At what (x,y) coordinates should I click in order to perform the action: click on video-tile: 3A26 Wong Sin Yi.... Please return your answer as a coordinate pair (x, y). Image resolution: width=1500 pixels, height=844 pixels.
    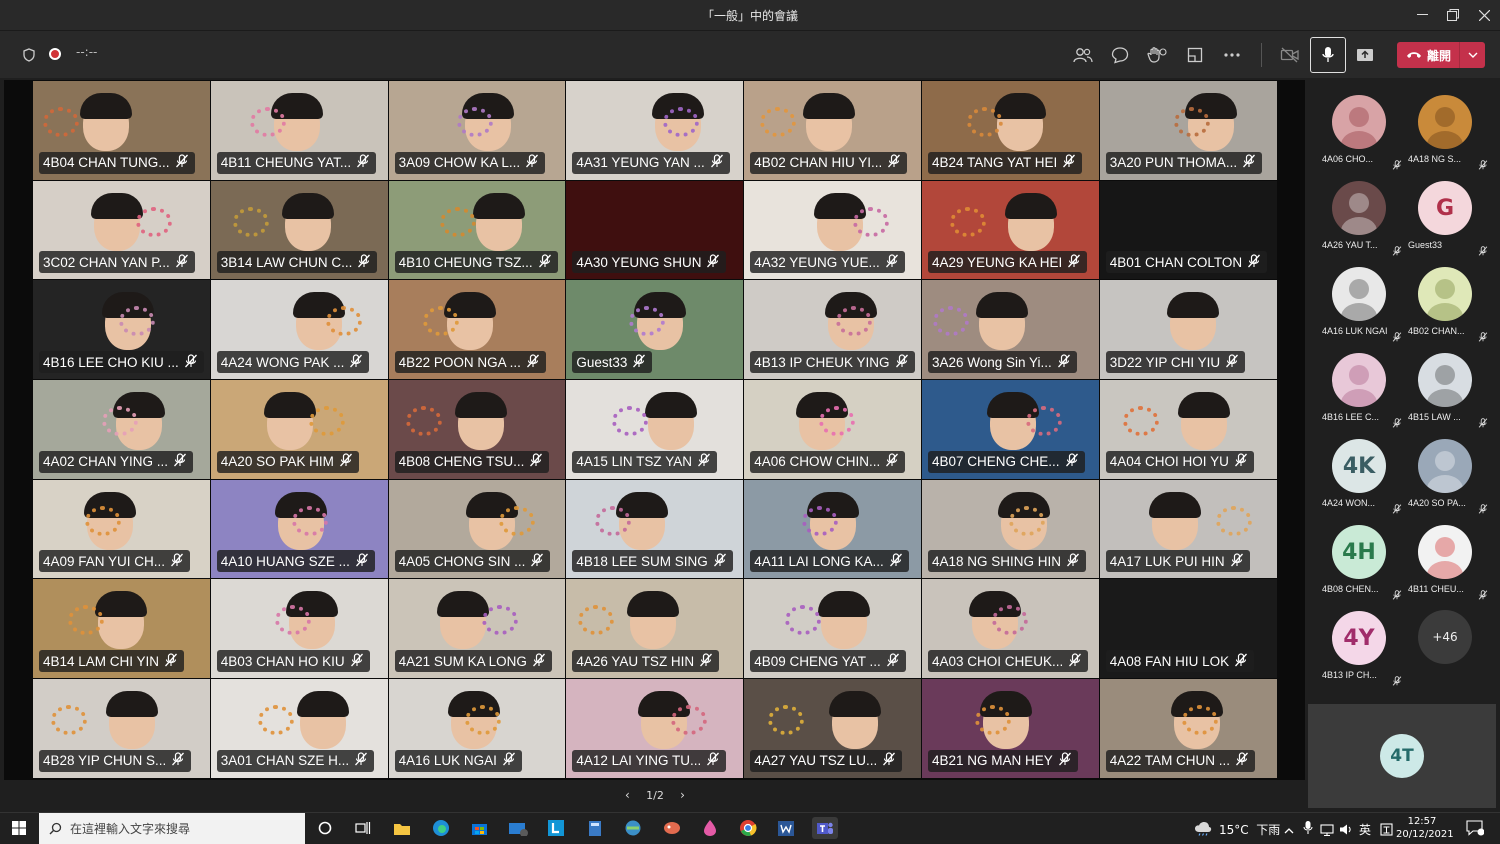
    Looking at the image, I should click on (1010, 330).